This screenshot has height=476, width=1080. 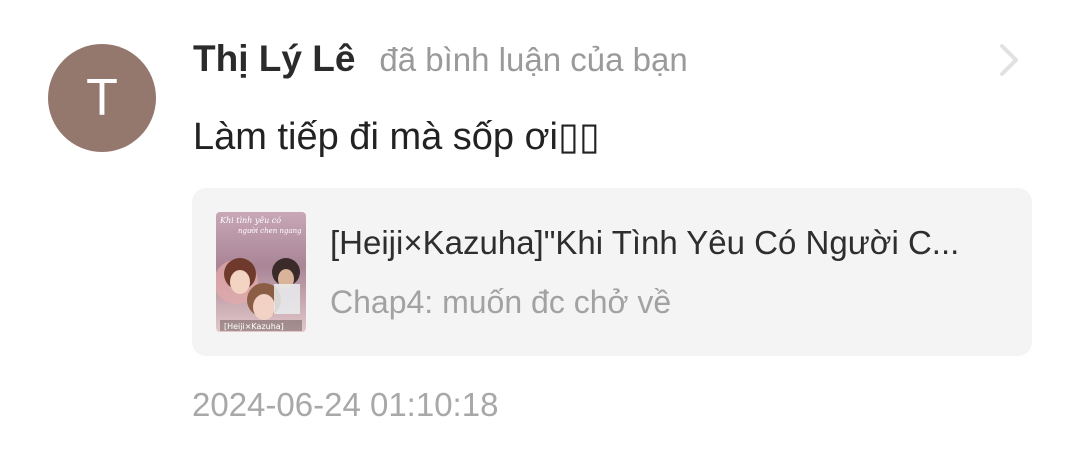 What do you see at coordinates (274, 59) in the screenshot?
I see `user-name: Thị Lý Lê` at bounding box center [274, 59].